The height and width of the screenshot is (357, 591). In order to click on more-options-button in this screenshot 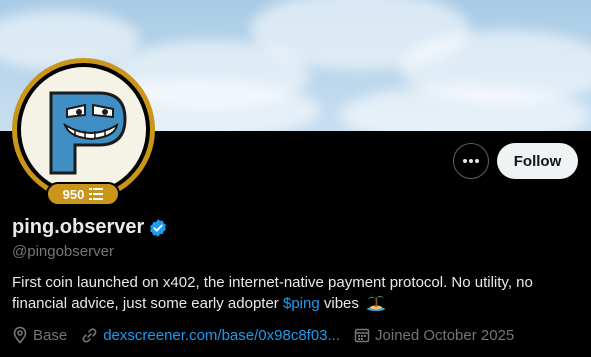, I will do `click(471, 161)`.